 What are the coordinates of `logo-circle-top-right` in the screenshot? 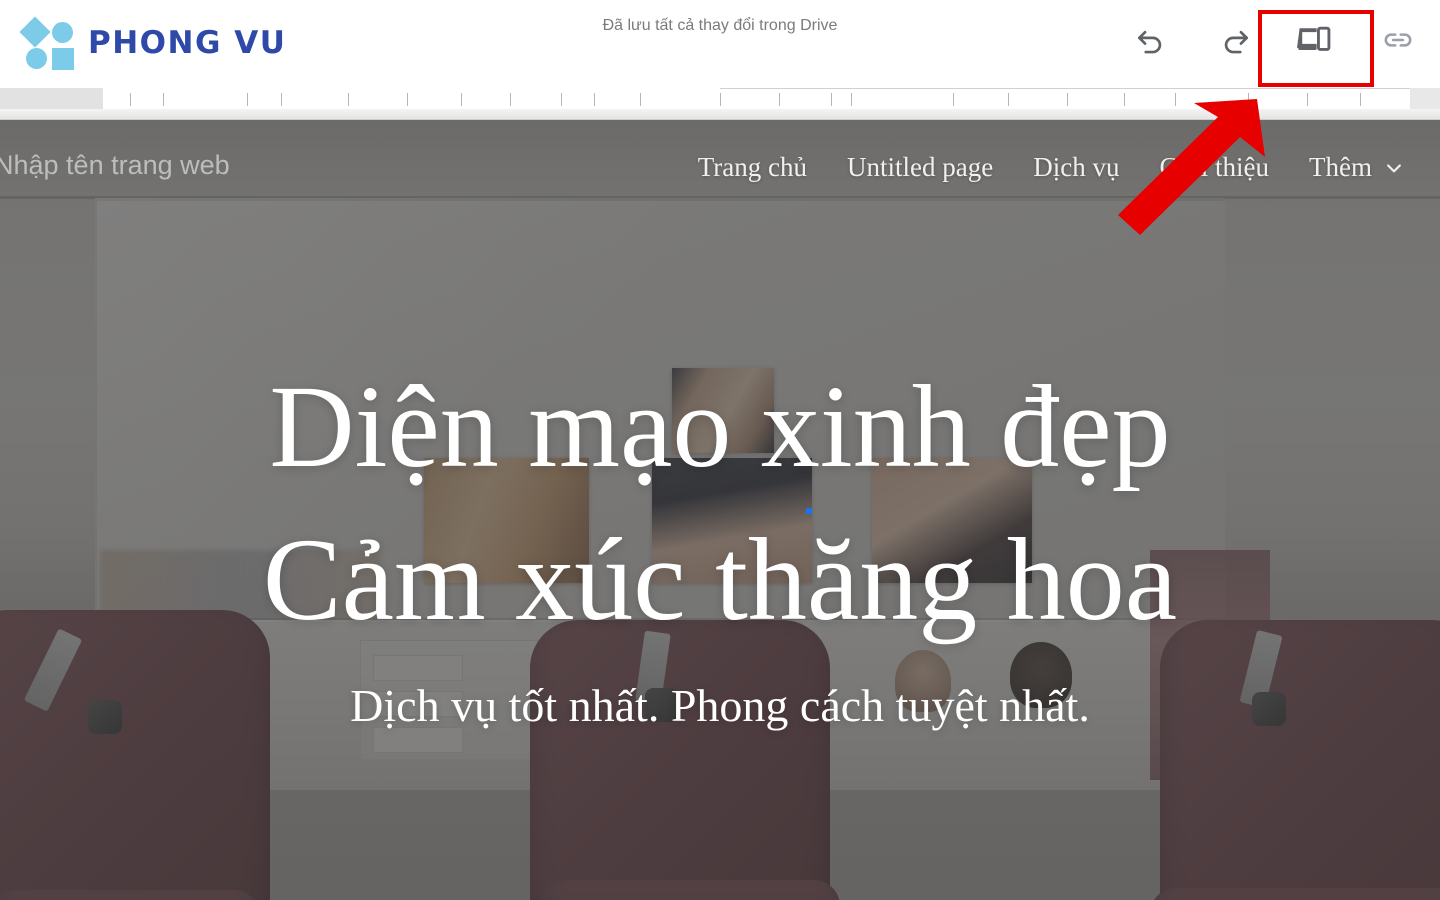 It's located at (62, 32).